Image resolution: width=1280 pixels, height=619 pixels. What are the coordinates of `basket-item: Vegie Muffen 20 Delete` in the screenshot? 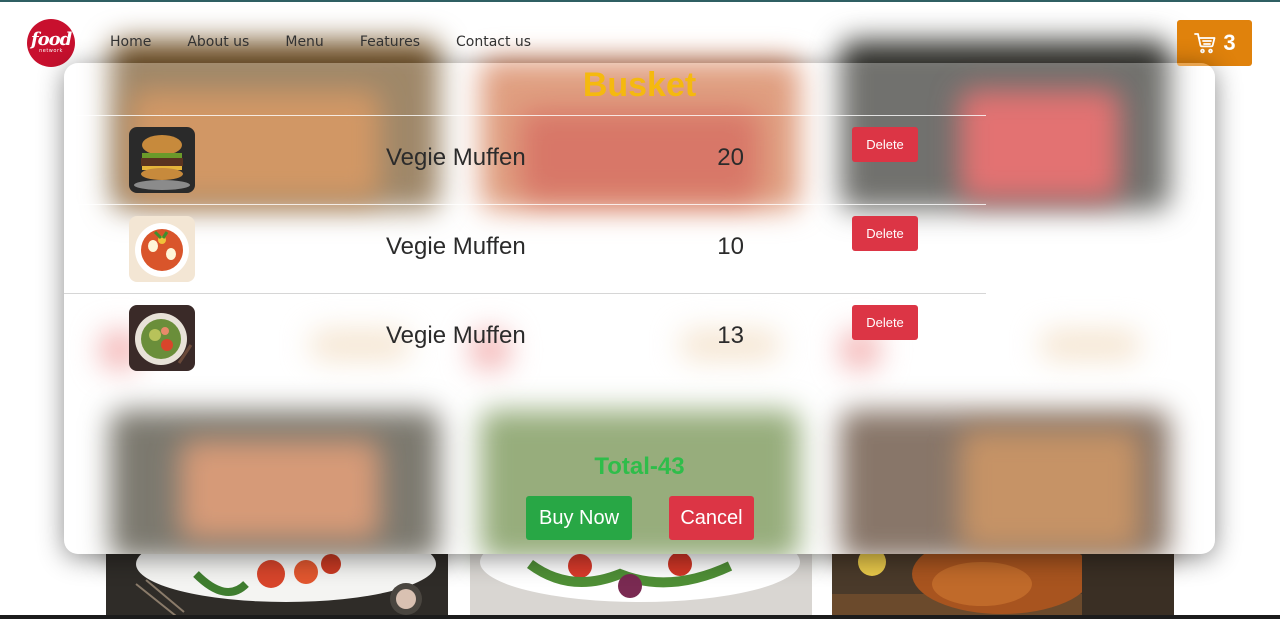 It's located at (525, 160).